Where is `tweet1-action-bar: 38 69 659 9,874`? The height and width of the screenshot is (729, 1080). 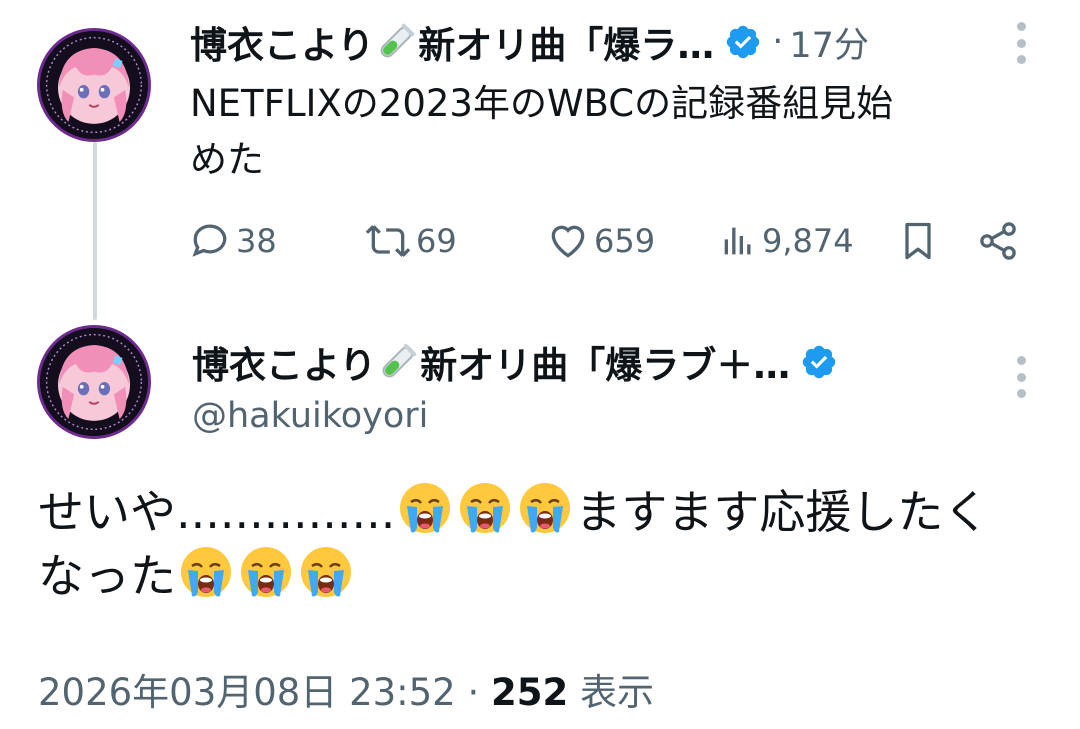 tweet1-action-bar: 38 69 659 9,874 is located at coordinates (608, 241).